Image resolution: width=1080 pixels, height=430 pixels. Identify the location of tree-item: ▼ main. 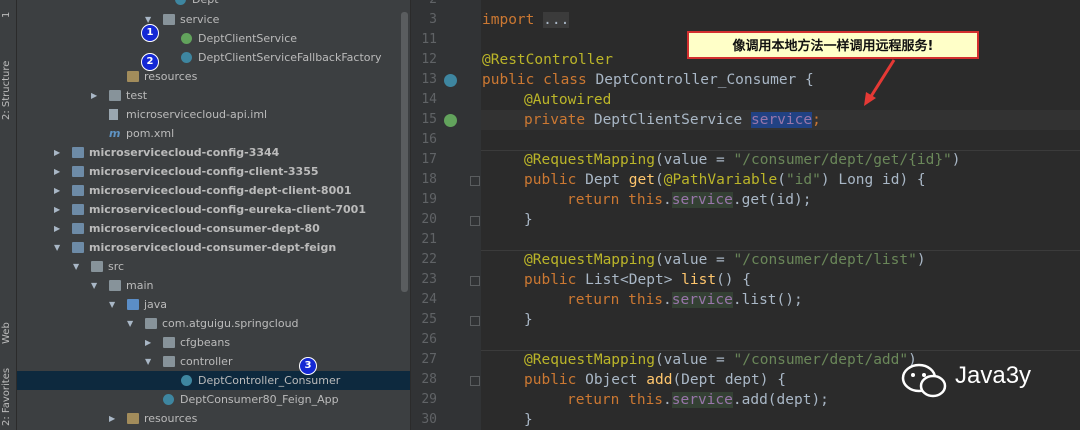
(213, 285).